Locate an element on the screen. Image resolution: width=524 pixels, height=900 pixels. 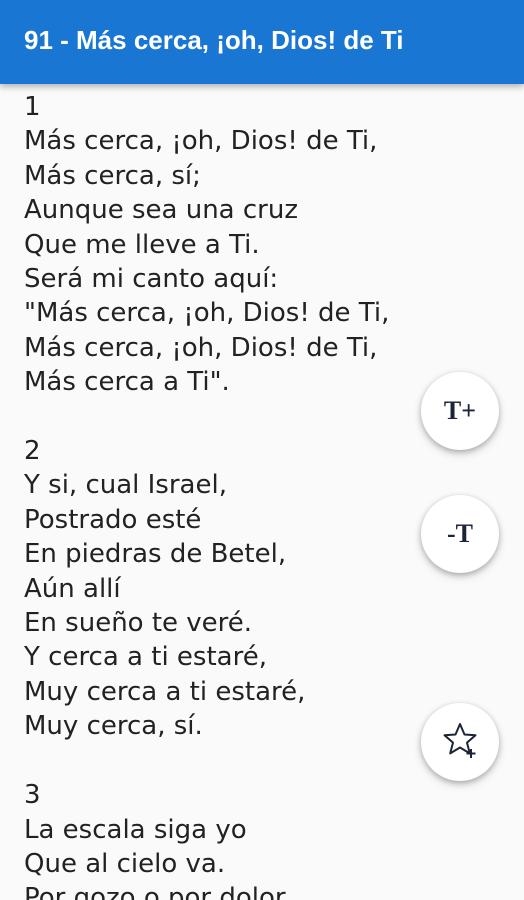
lyric-line: Que me lleve a Ti. is located at coordinates (142, 244).